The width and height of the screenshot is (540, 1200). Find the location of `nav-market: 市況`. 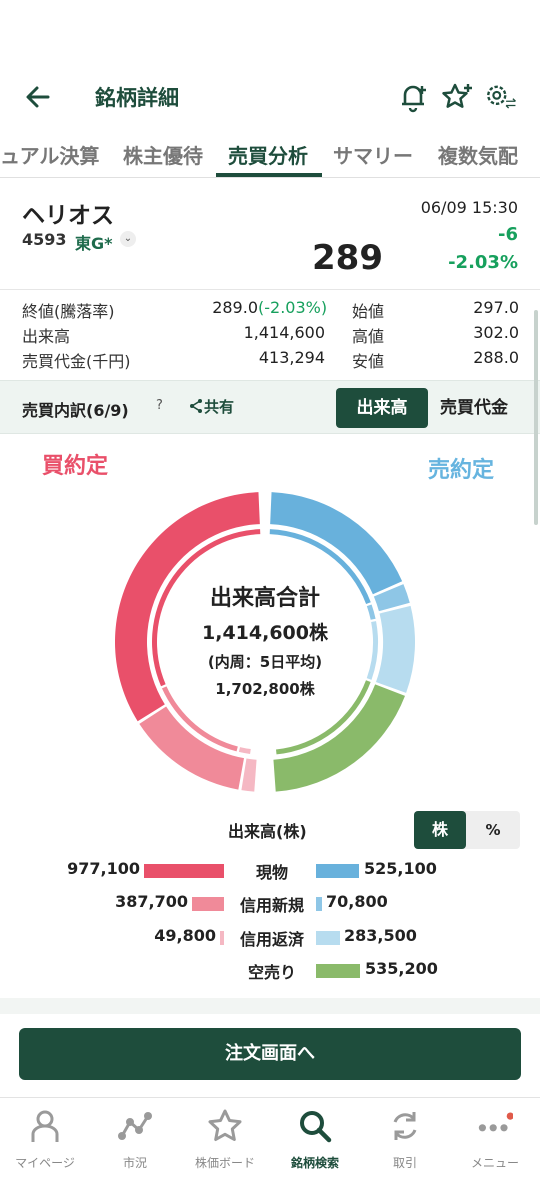

nav-market: 市況 is located at coordinates (135, 1139).